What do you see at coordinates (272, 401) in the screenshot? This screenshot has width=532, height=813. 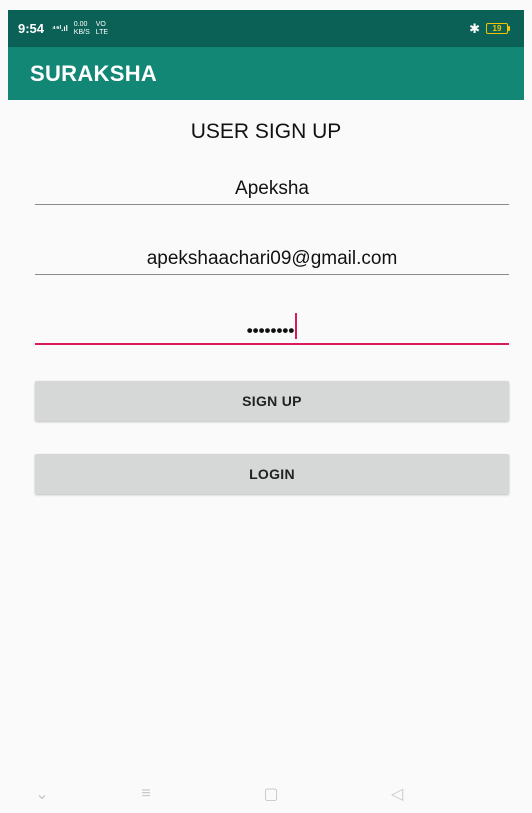 I see `sign-up-button: SIGN UP` at bounding box center [272, 401].